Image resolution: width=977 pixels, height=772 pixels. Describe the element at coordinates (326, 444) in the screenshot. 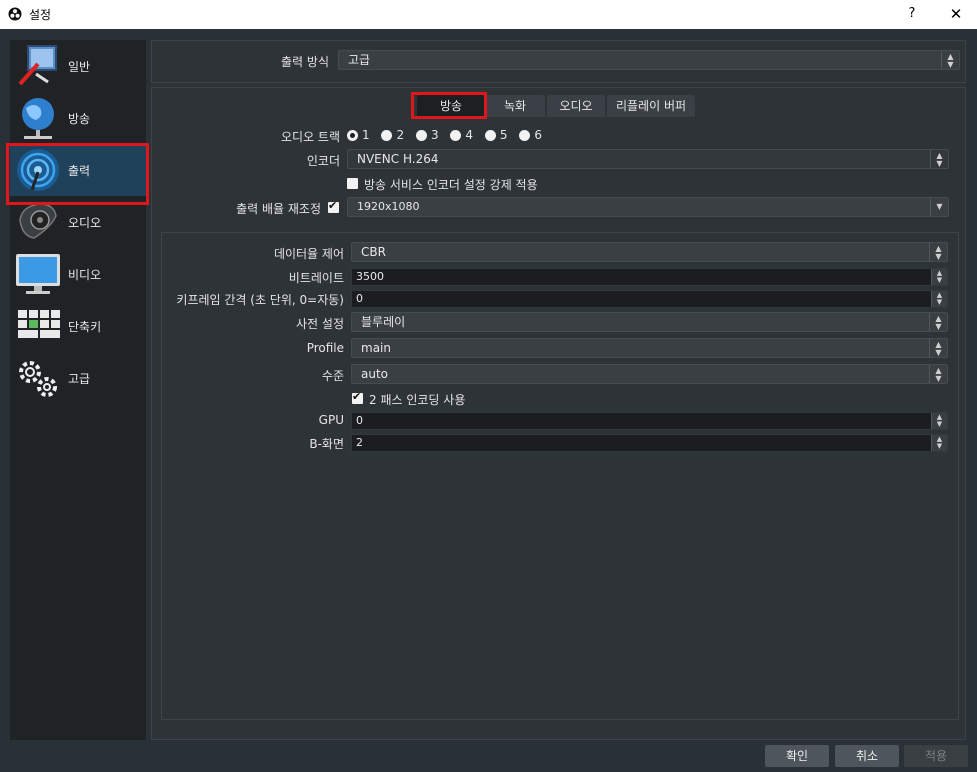

I see `bframes-label: B-화면` at that location.